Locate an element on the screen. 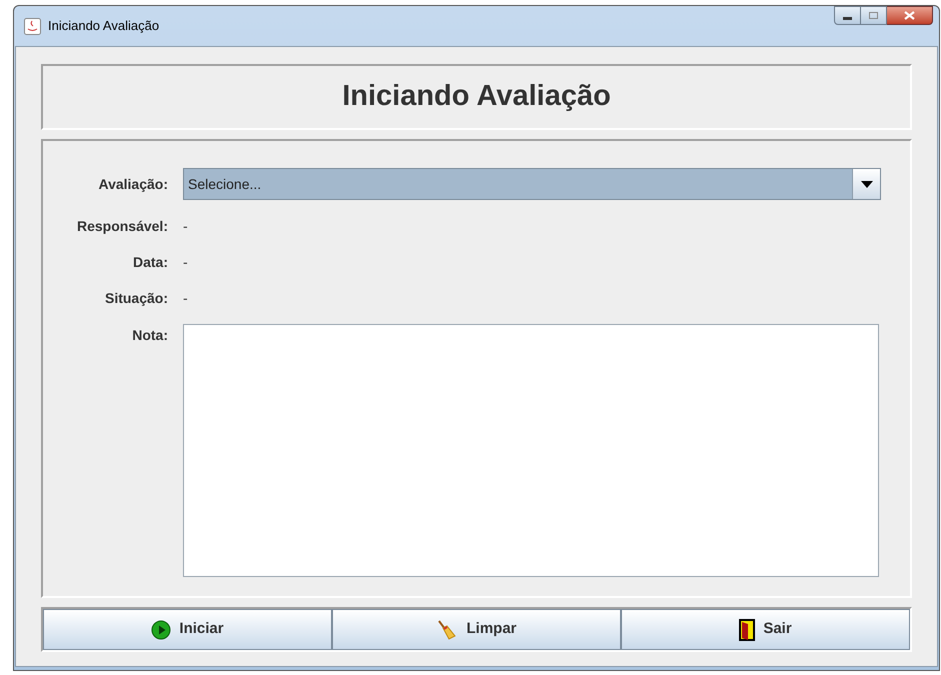 The width and height of the screenshot is (941, 675). maximize-button is located at coordinates (874, 15).